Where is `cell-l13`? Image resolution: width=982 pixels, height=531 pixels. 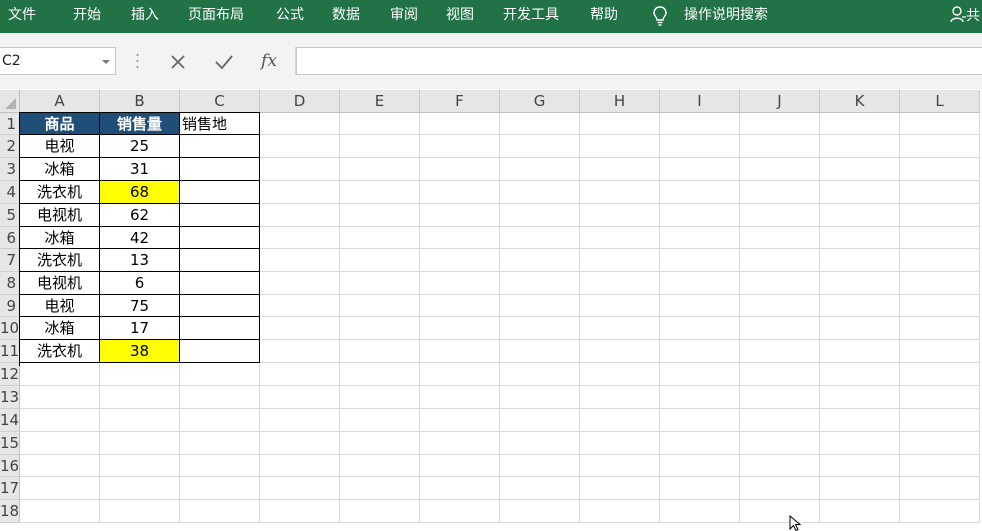 cell-l13 is located at coordinates (940, 397).